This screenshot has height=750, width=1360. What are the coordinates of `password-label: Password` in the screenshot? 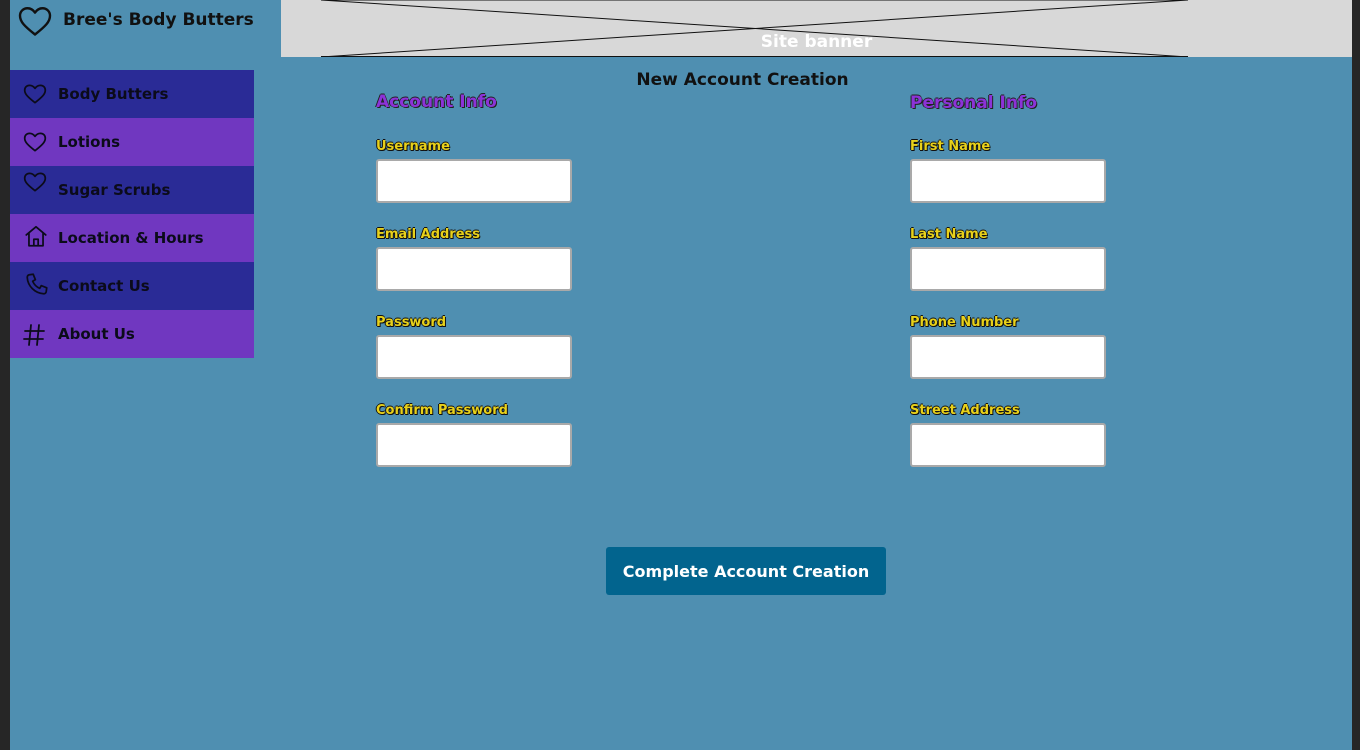 It's located at (411, 322).